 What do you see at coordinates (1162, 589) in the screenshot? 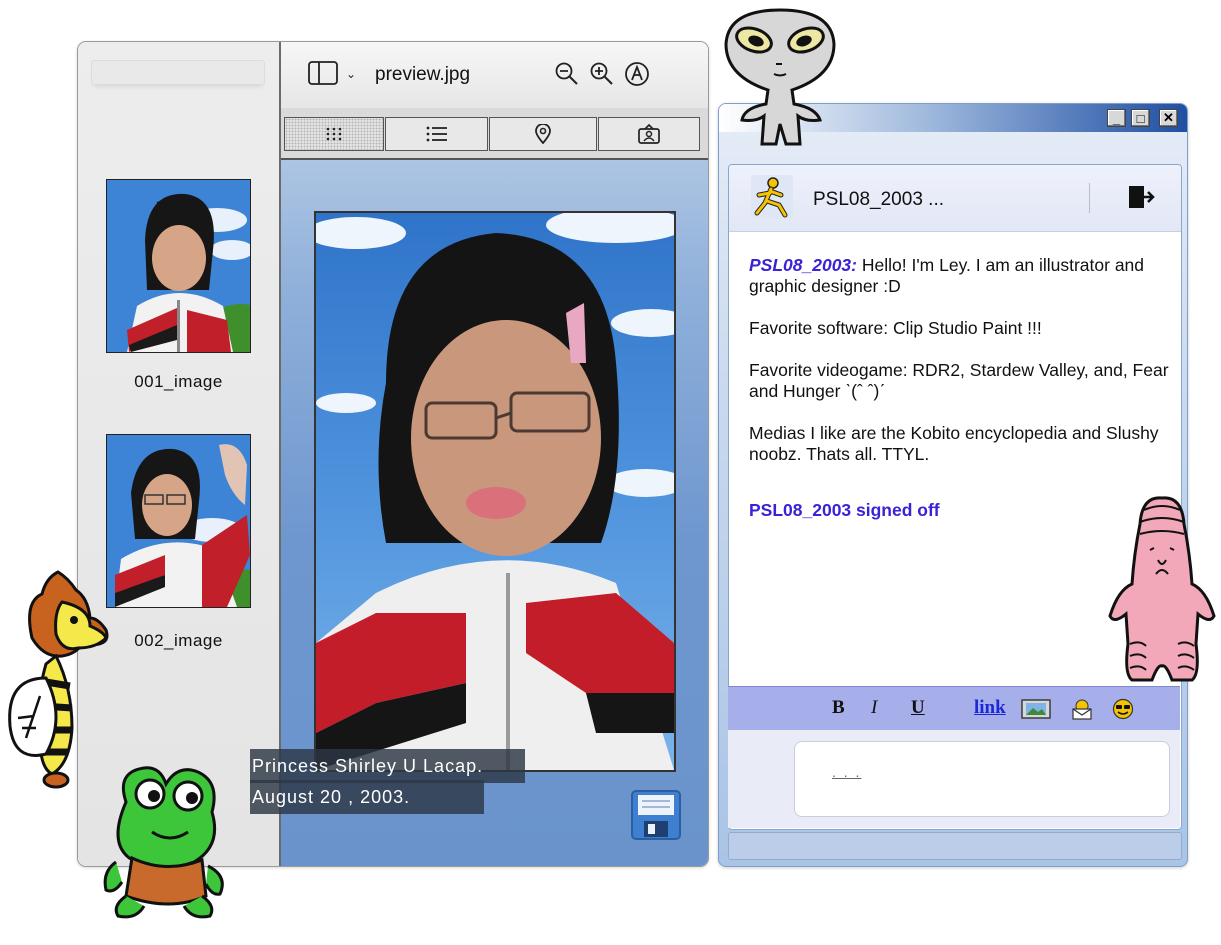
I see `pink-creature-doodle` at bounding box center [1162, 589].